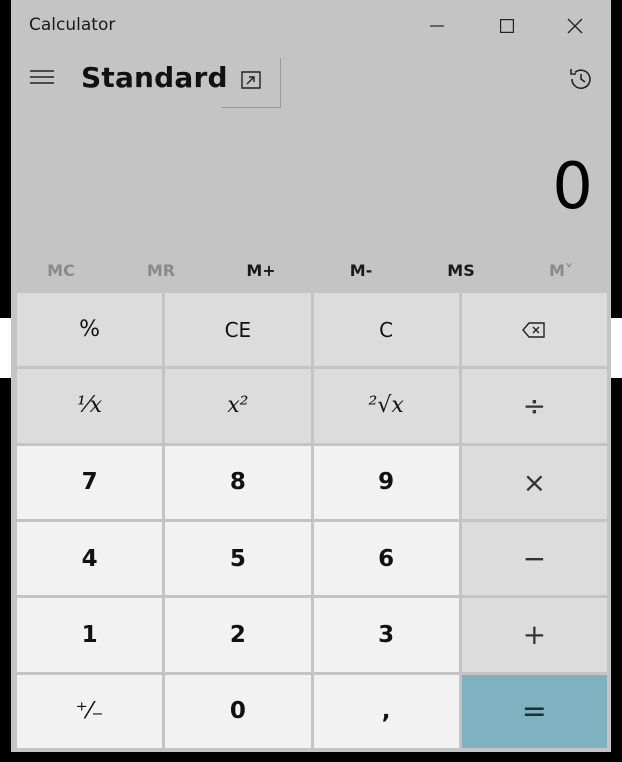  What do you see at coordinates (90, 559) in the screenshot?
I see `digit-4-button: 4` at bounding box center [90, 559].